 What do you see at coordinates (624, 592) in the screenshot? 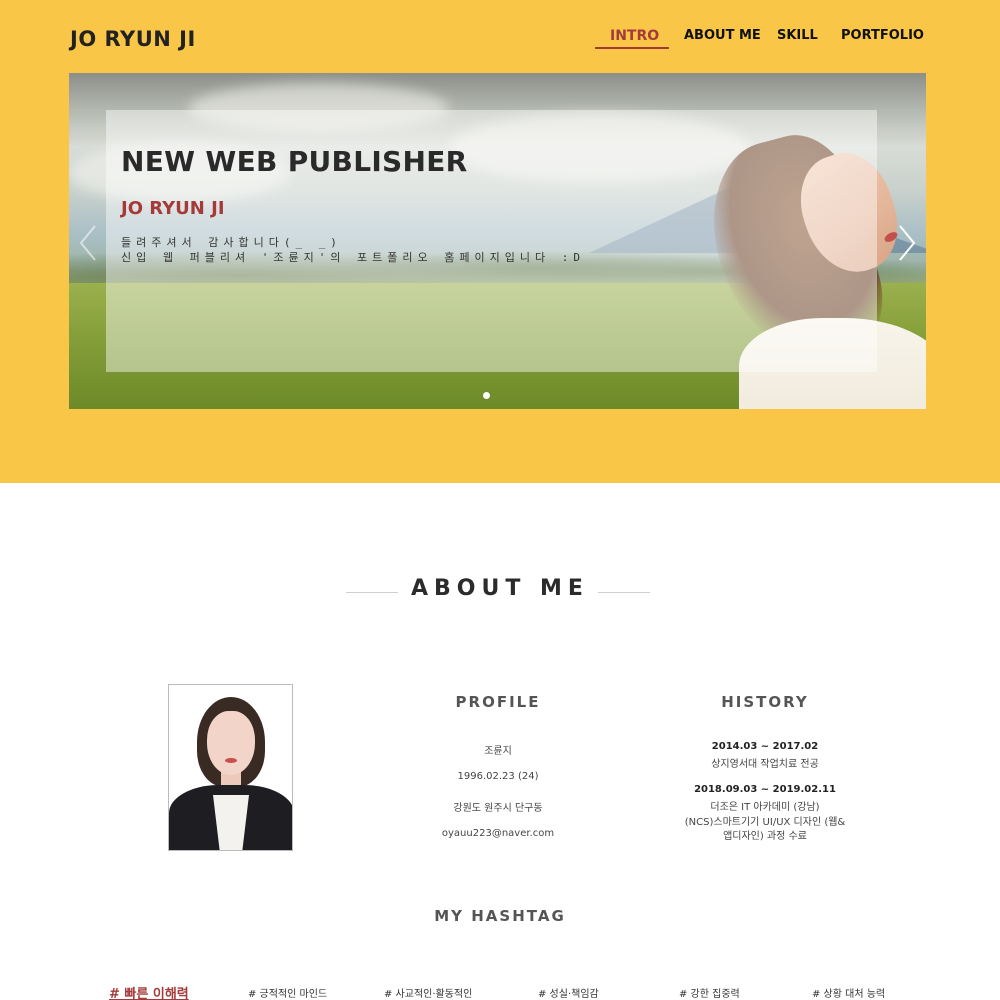
I see `heading-divider-right` at bounding box center [624, 592].